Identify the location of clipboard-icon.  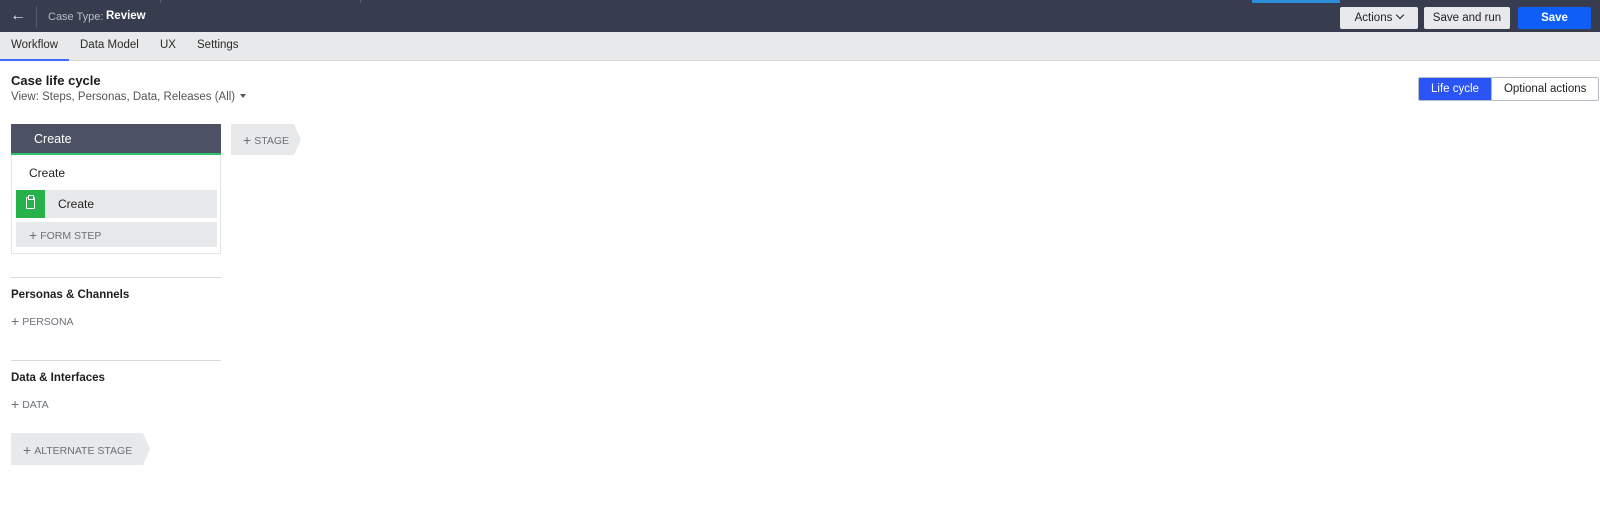
(30, 202).